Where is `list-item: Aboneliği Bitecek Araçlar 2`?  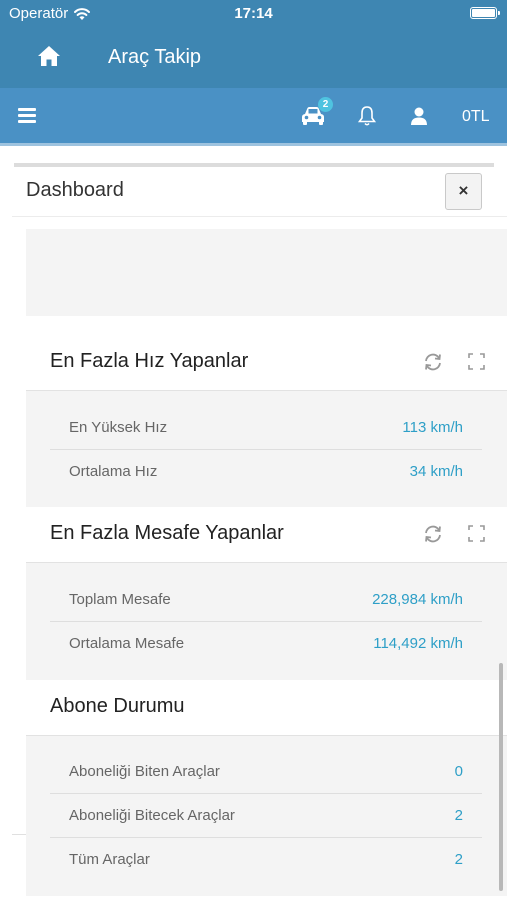
list-item: Aboneliği Bitecek Araçlar 2 is located at coordinates (266, 816).